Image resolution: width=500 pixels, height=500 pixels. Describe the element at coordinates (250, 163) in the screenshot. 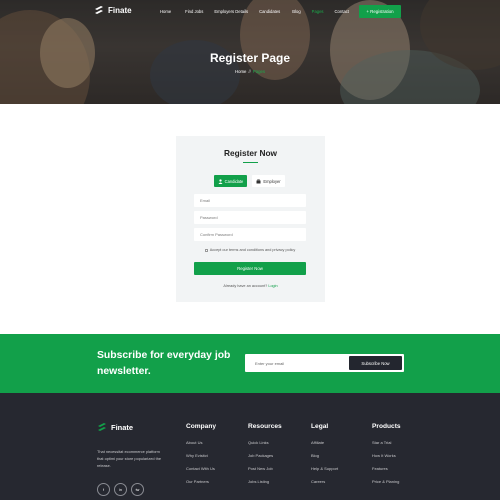

I see `title-underline` at that location.